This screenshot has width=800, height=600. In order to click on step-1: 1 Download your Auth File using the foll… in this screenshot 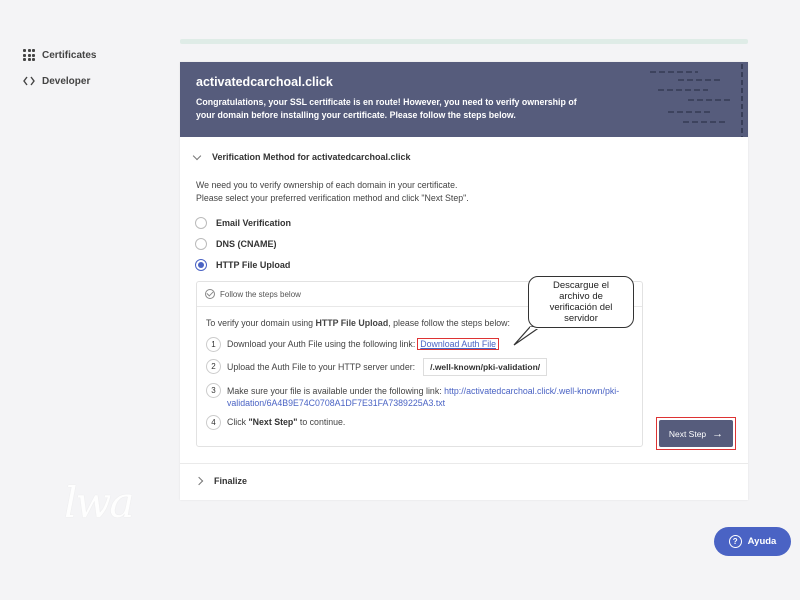, I will do `click(353, 344)`.